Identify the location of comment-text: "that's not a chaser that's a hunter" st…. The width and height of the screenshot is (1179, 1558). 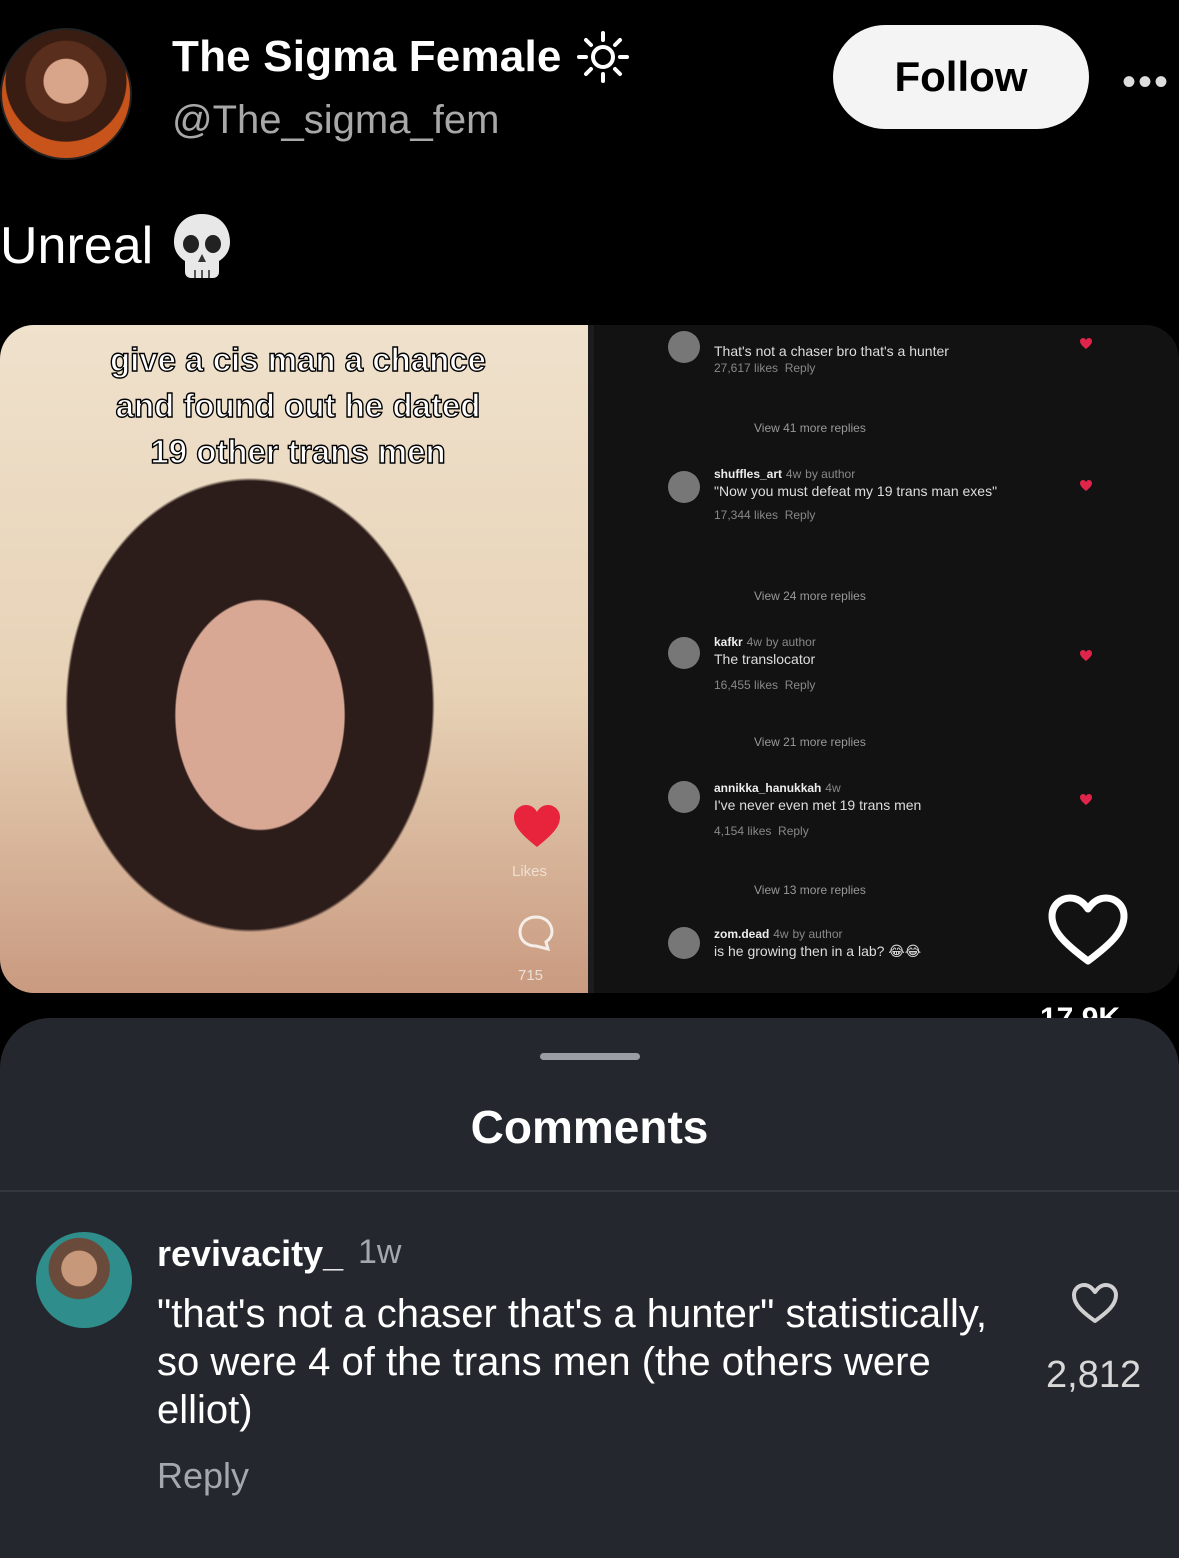
(572, 1362).